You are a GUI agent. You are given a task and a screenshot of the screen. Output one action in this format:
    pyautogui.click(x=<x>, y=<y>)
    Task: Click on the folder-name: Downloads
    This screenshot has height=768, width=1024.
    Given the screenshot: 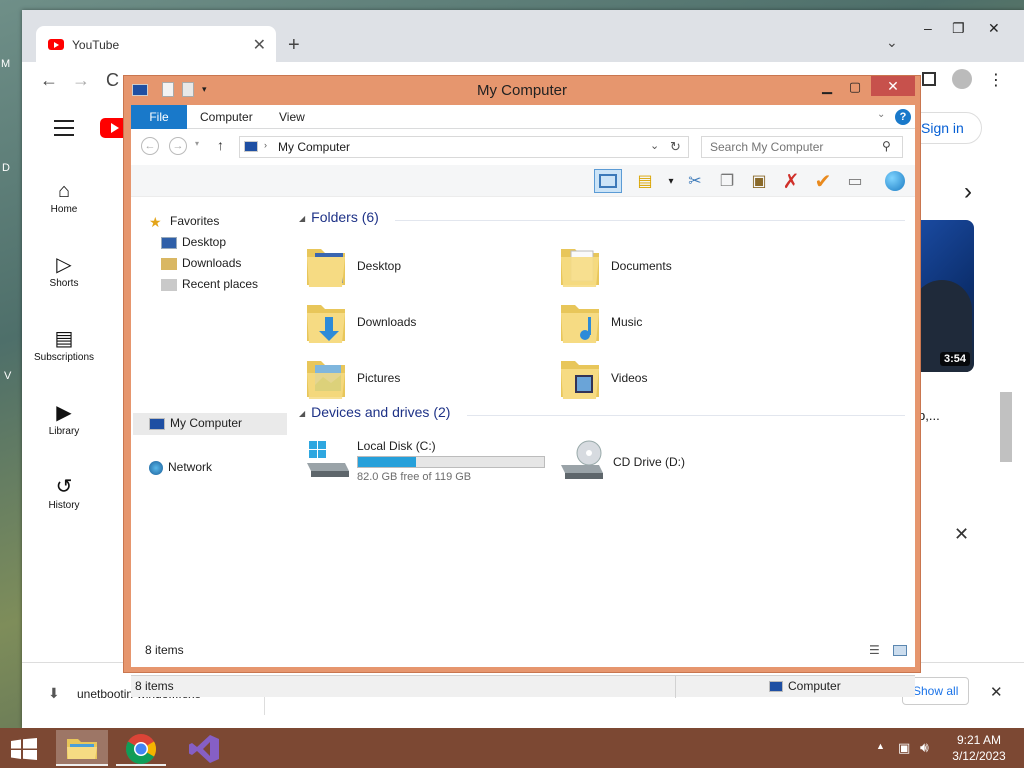 What is the action you would take?
    pyautogui.click(x=387, y=322)
    